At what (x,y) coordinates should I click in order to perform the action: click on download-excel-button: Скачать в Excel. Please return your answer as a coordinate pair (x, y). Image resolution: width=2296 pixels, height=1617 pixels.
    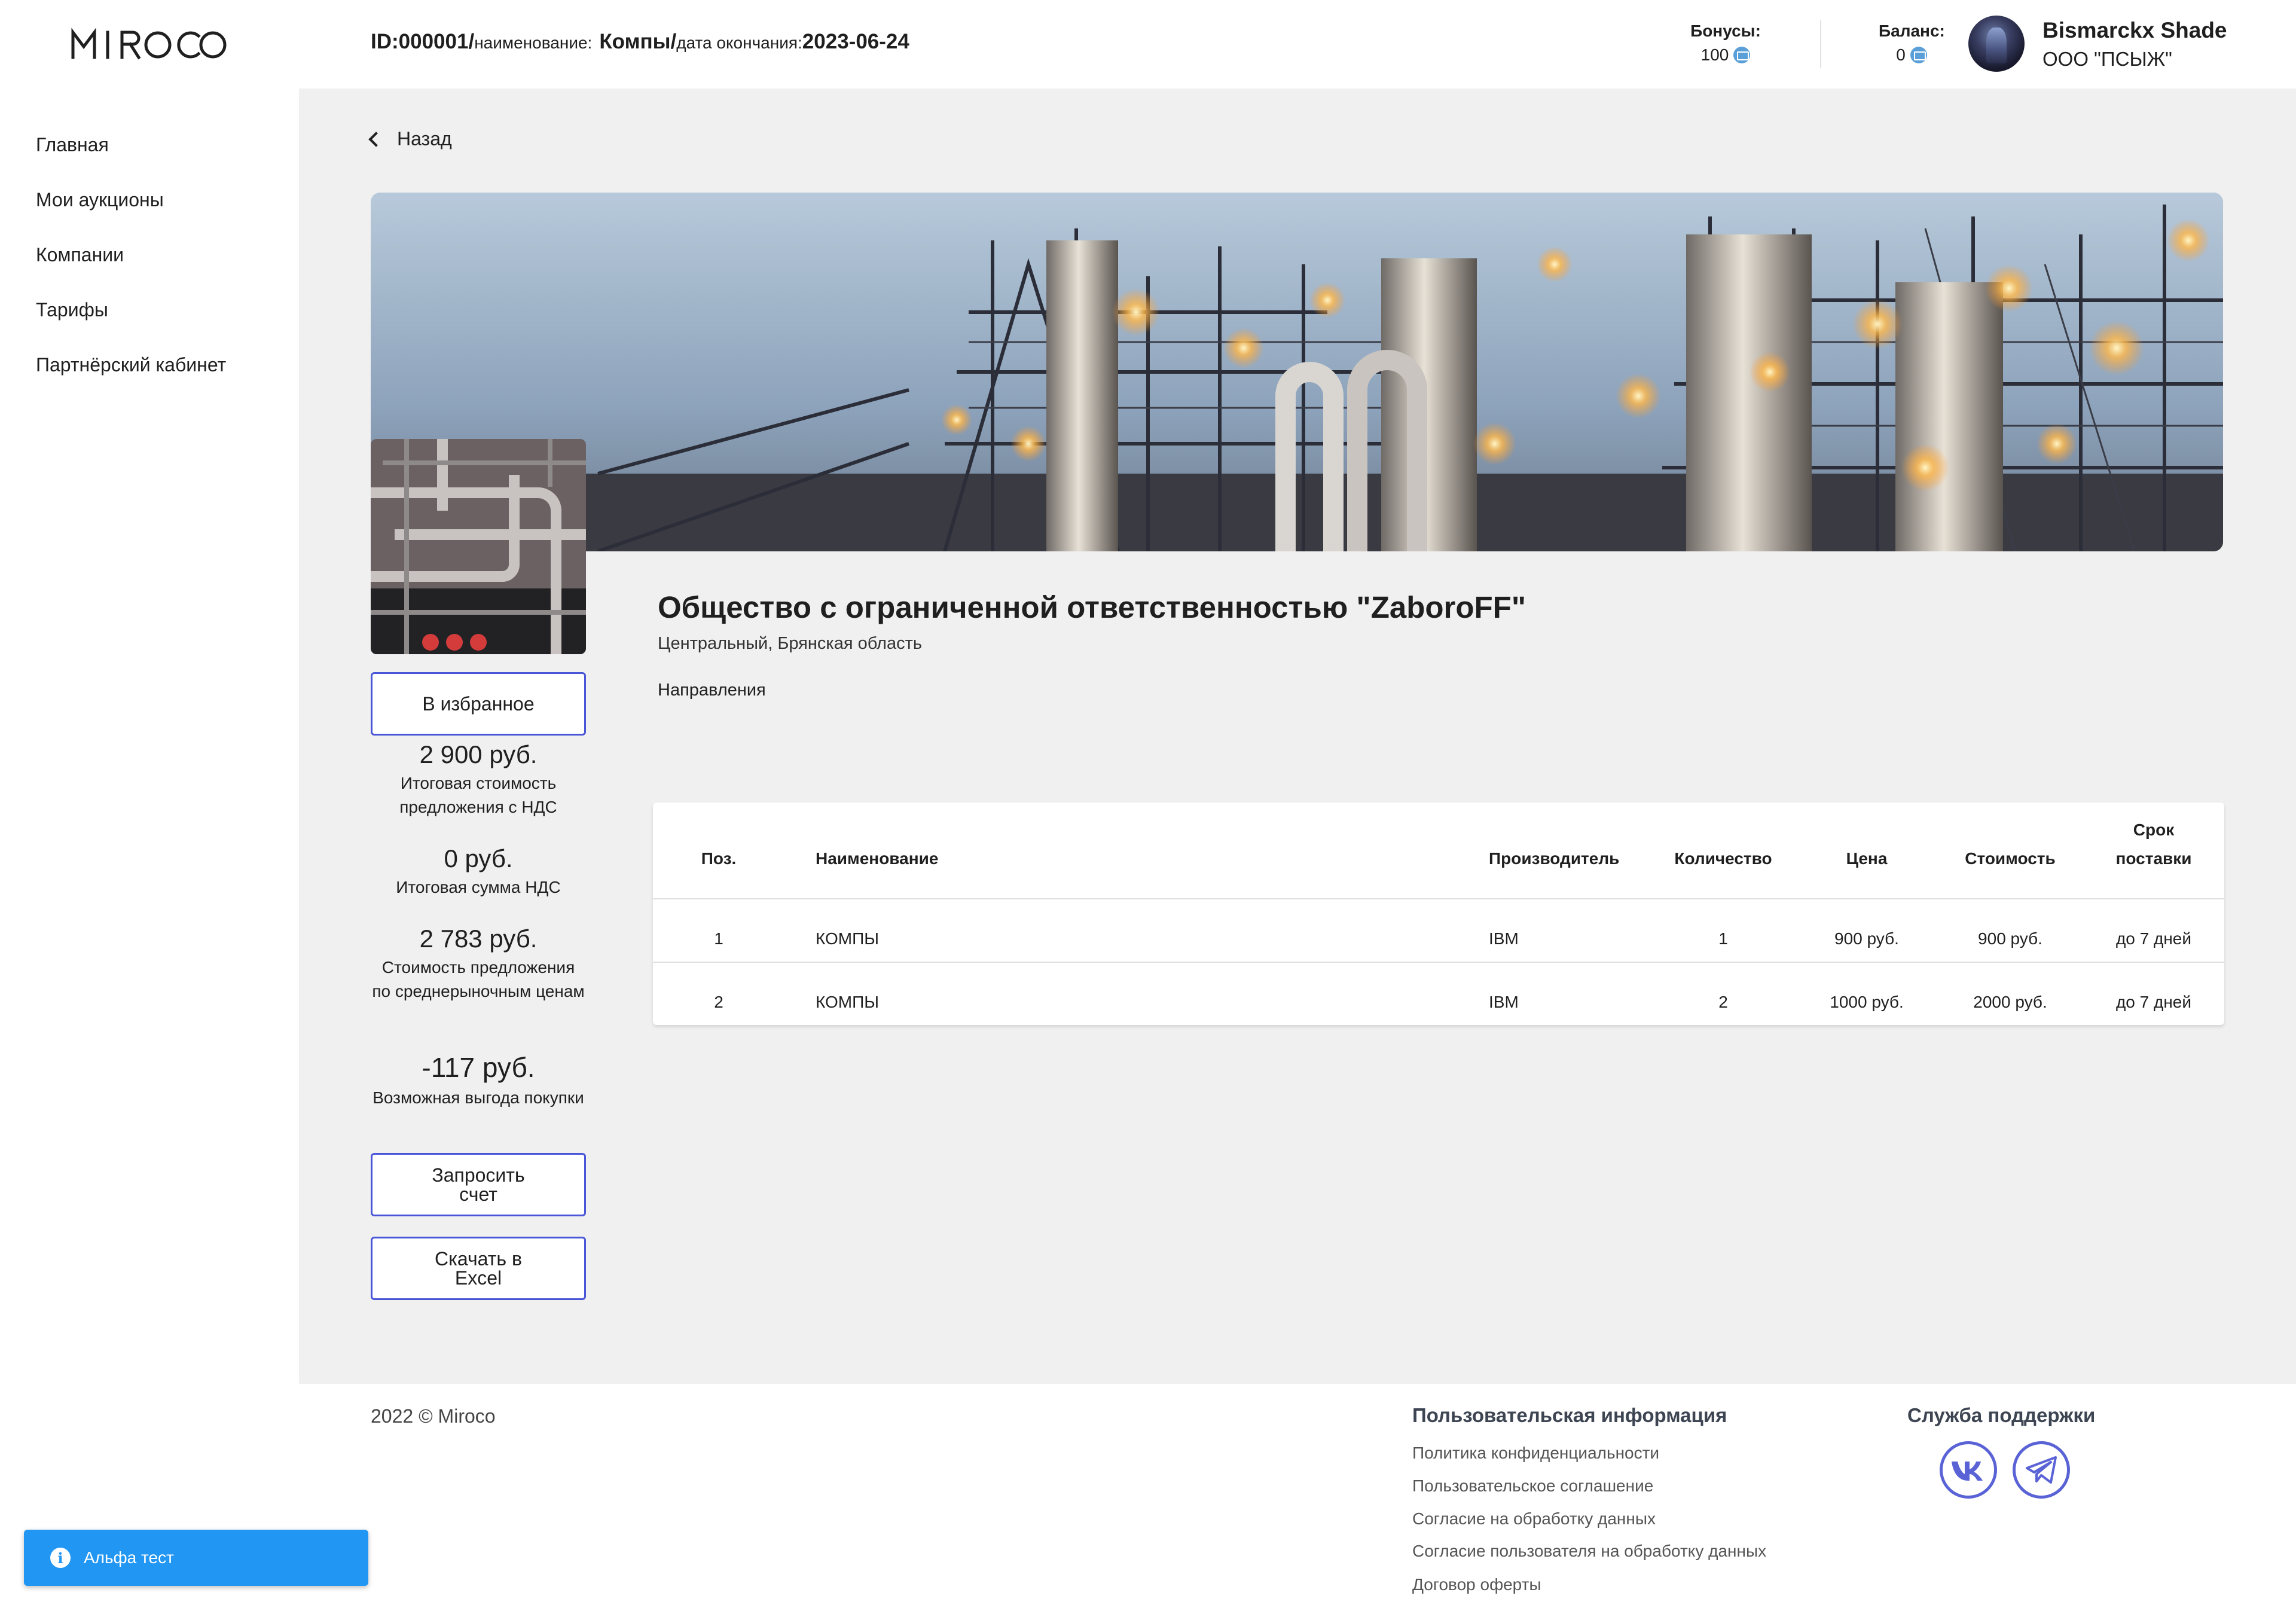
    Looking at the image, I should click on (478, 1268).